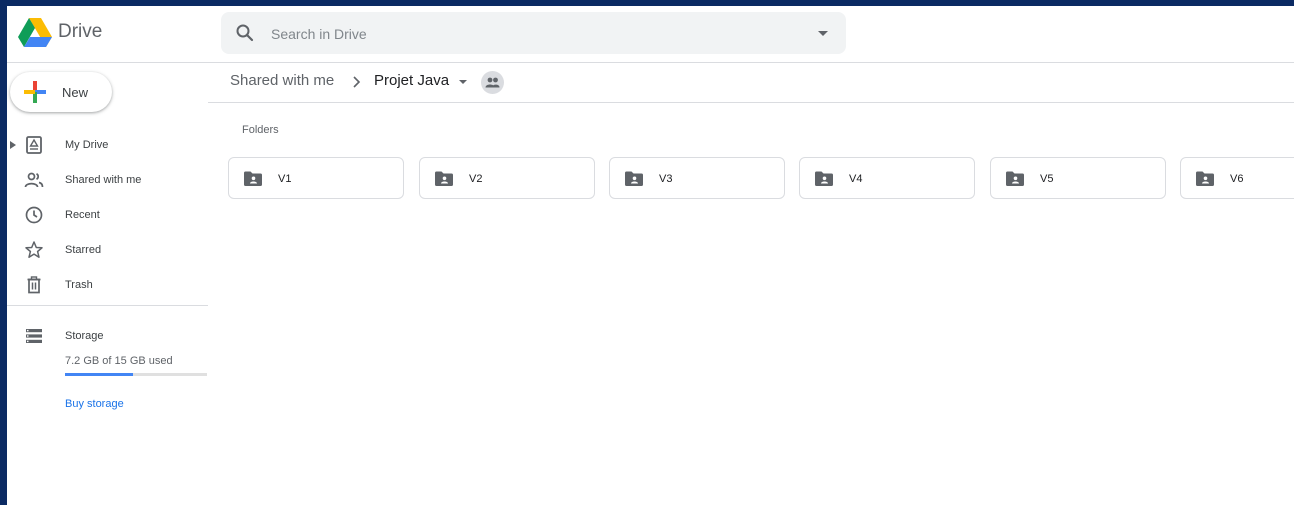 The height and width of the screenshot is (505, 1294). I want to click on trash-icon, so click(34, 285).